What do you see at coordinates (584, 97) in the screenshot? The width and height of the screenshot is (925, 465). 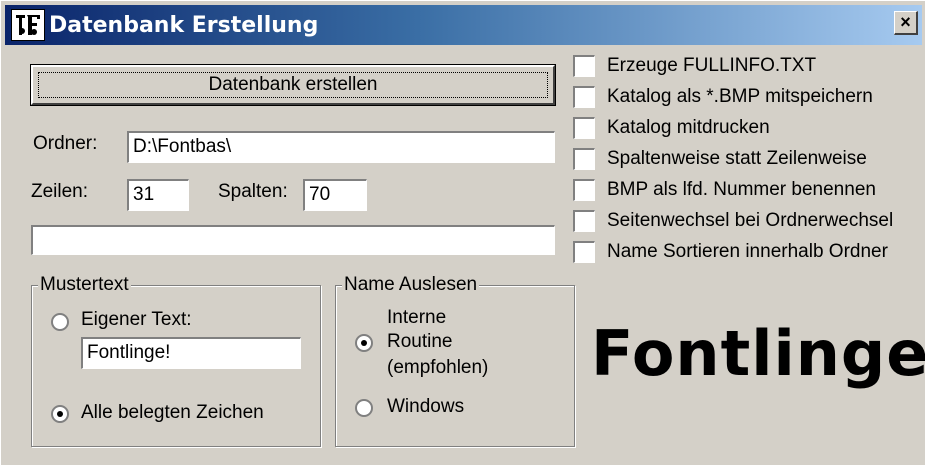 I see `bmp-save-checkbox` at bounding box center [584, 97].